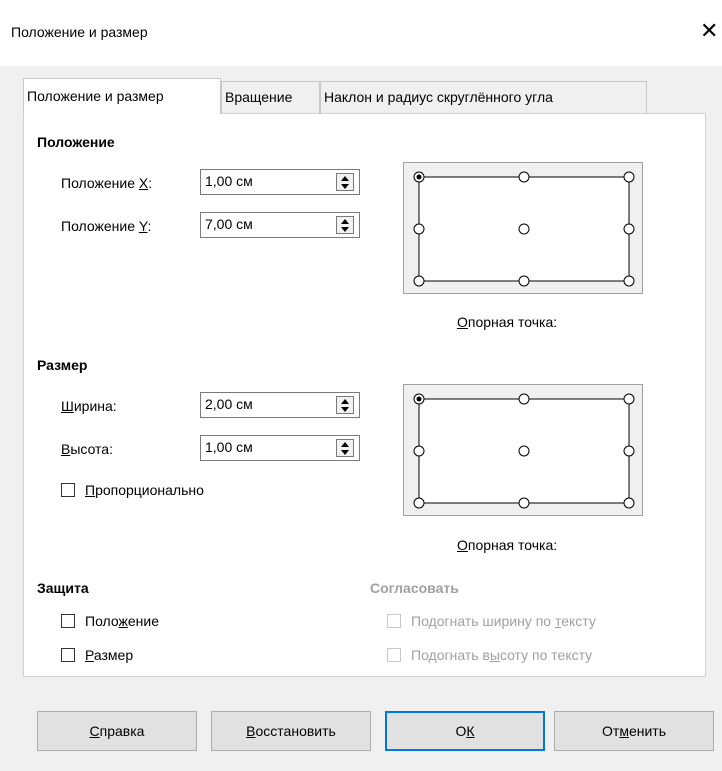  I want to click on reset-button: Восстановить, so click(291, 731).